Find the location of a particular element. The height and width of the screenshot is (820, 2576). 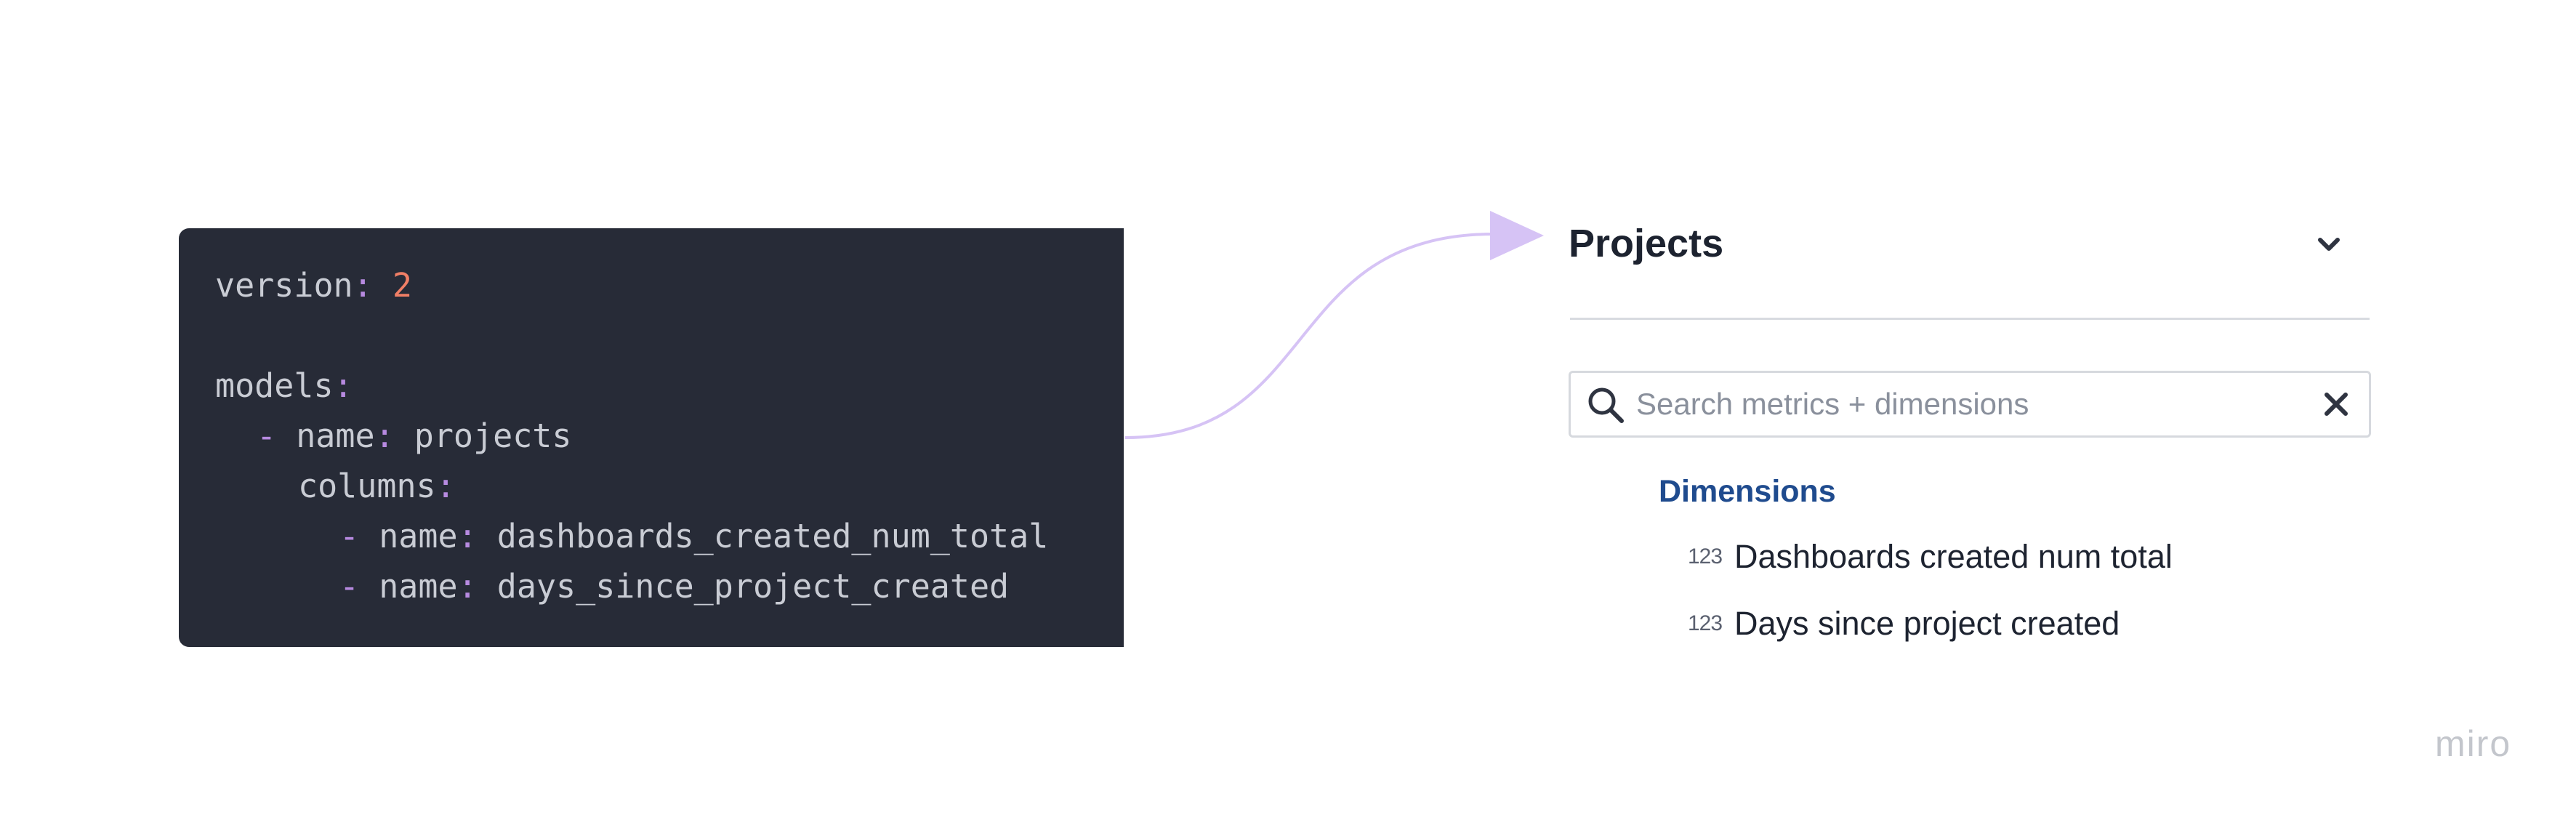

miro-logo: miro is located at coordinates (2473, 743).